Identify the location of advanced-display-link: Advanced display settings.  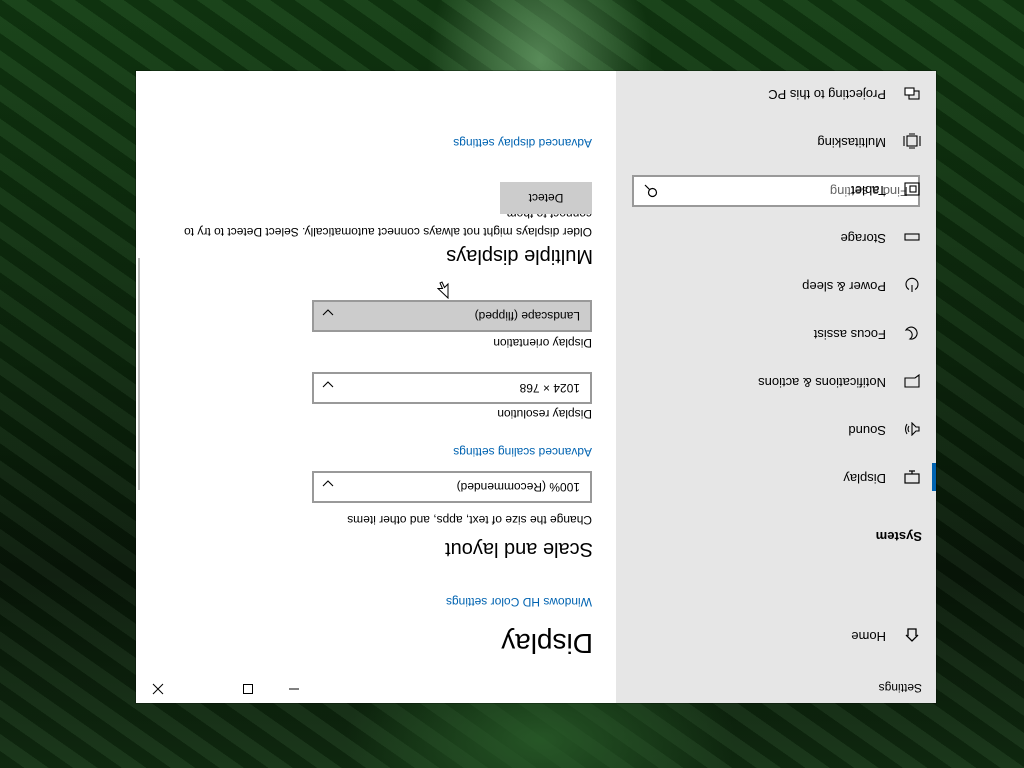
(522, 143).